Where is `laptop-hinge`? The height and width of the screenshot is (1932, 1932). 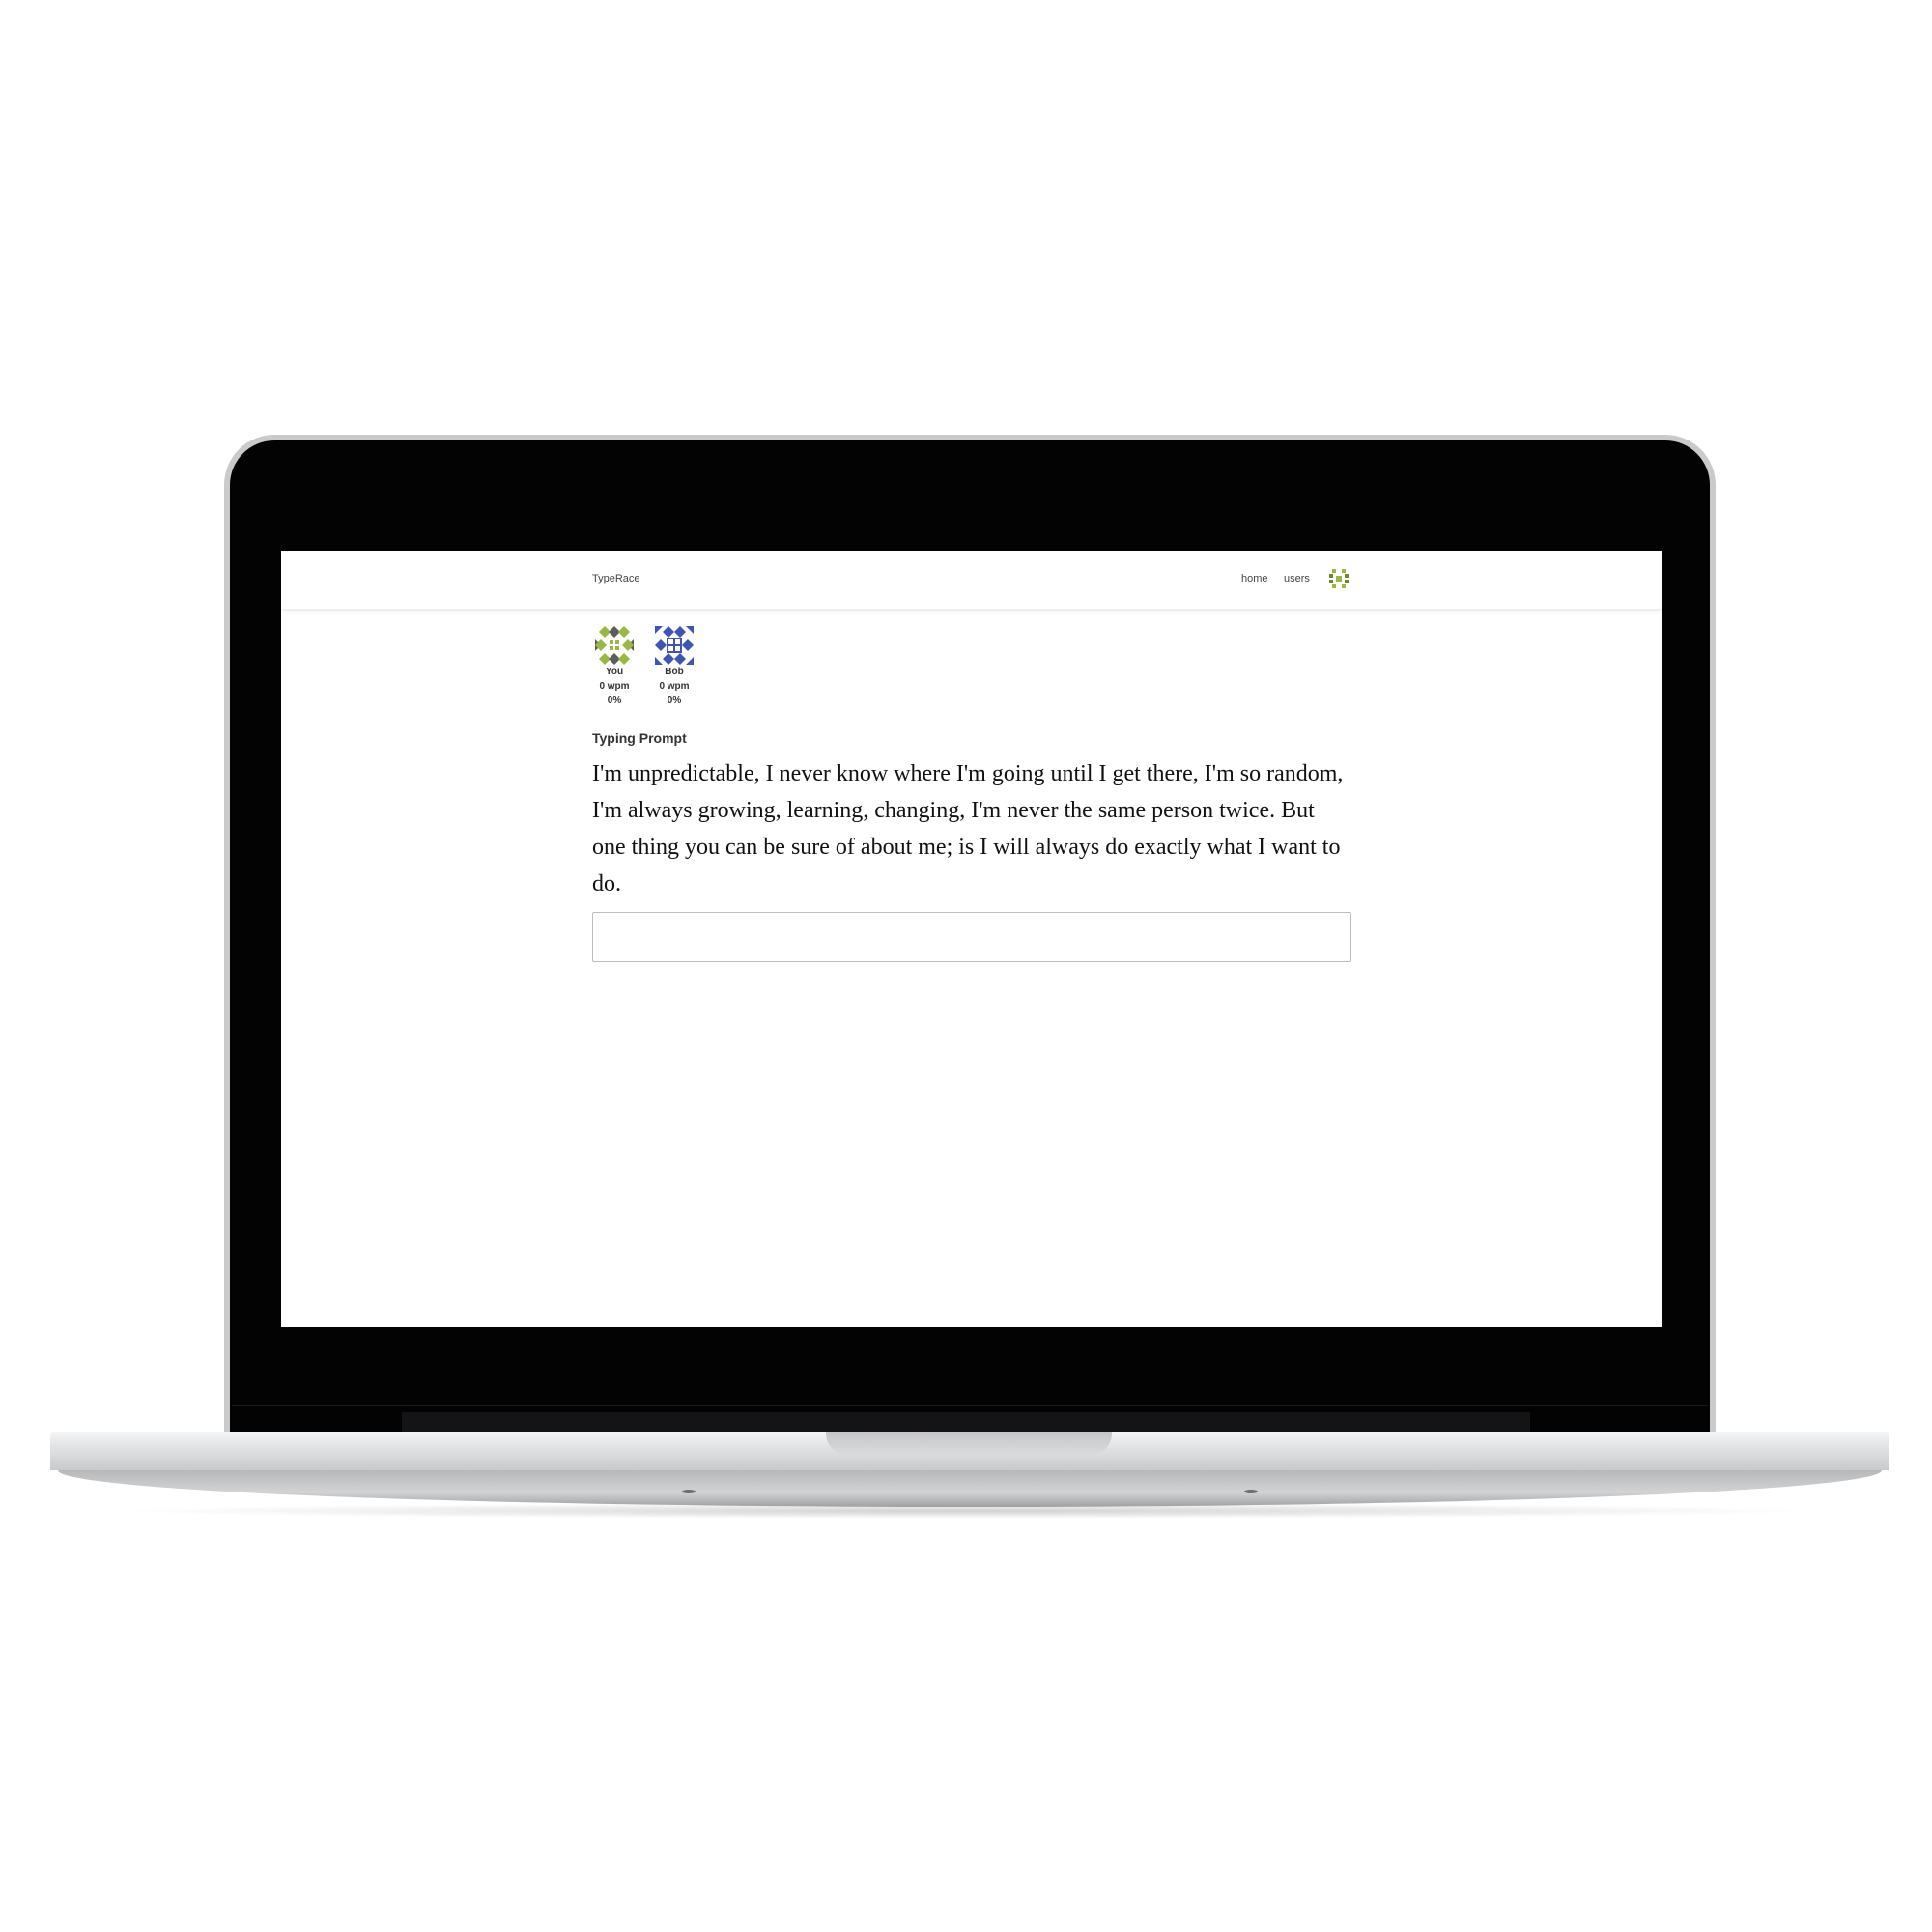 laptop-hinge is located at coordinates (966, 1423).